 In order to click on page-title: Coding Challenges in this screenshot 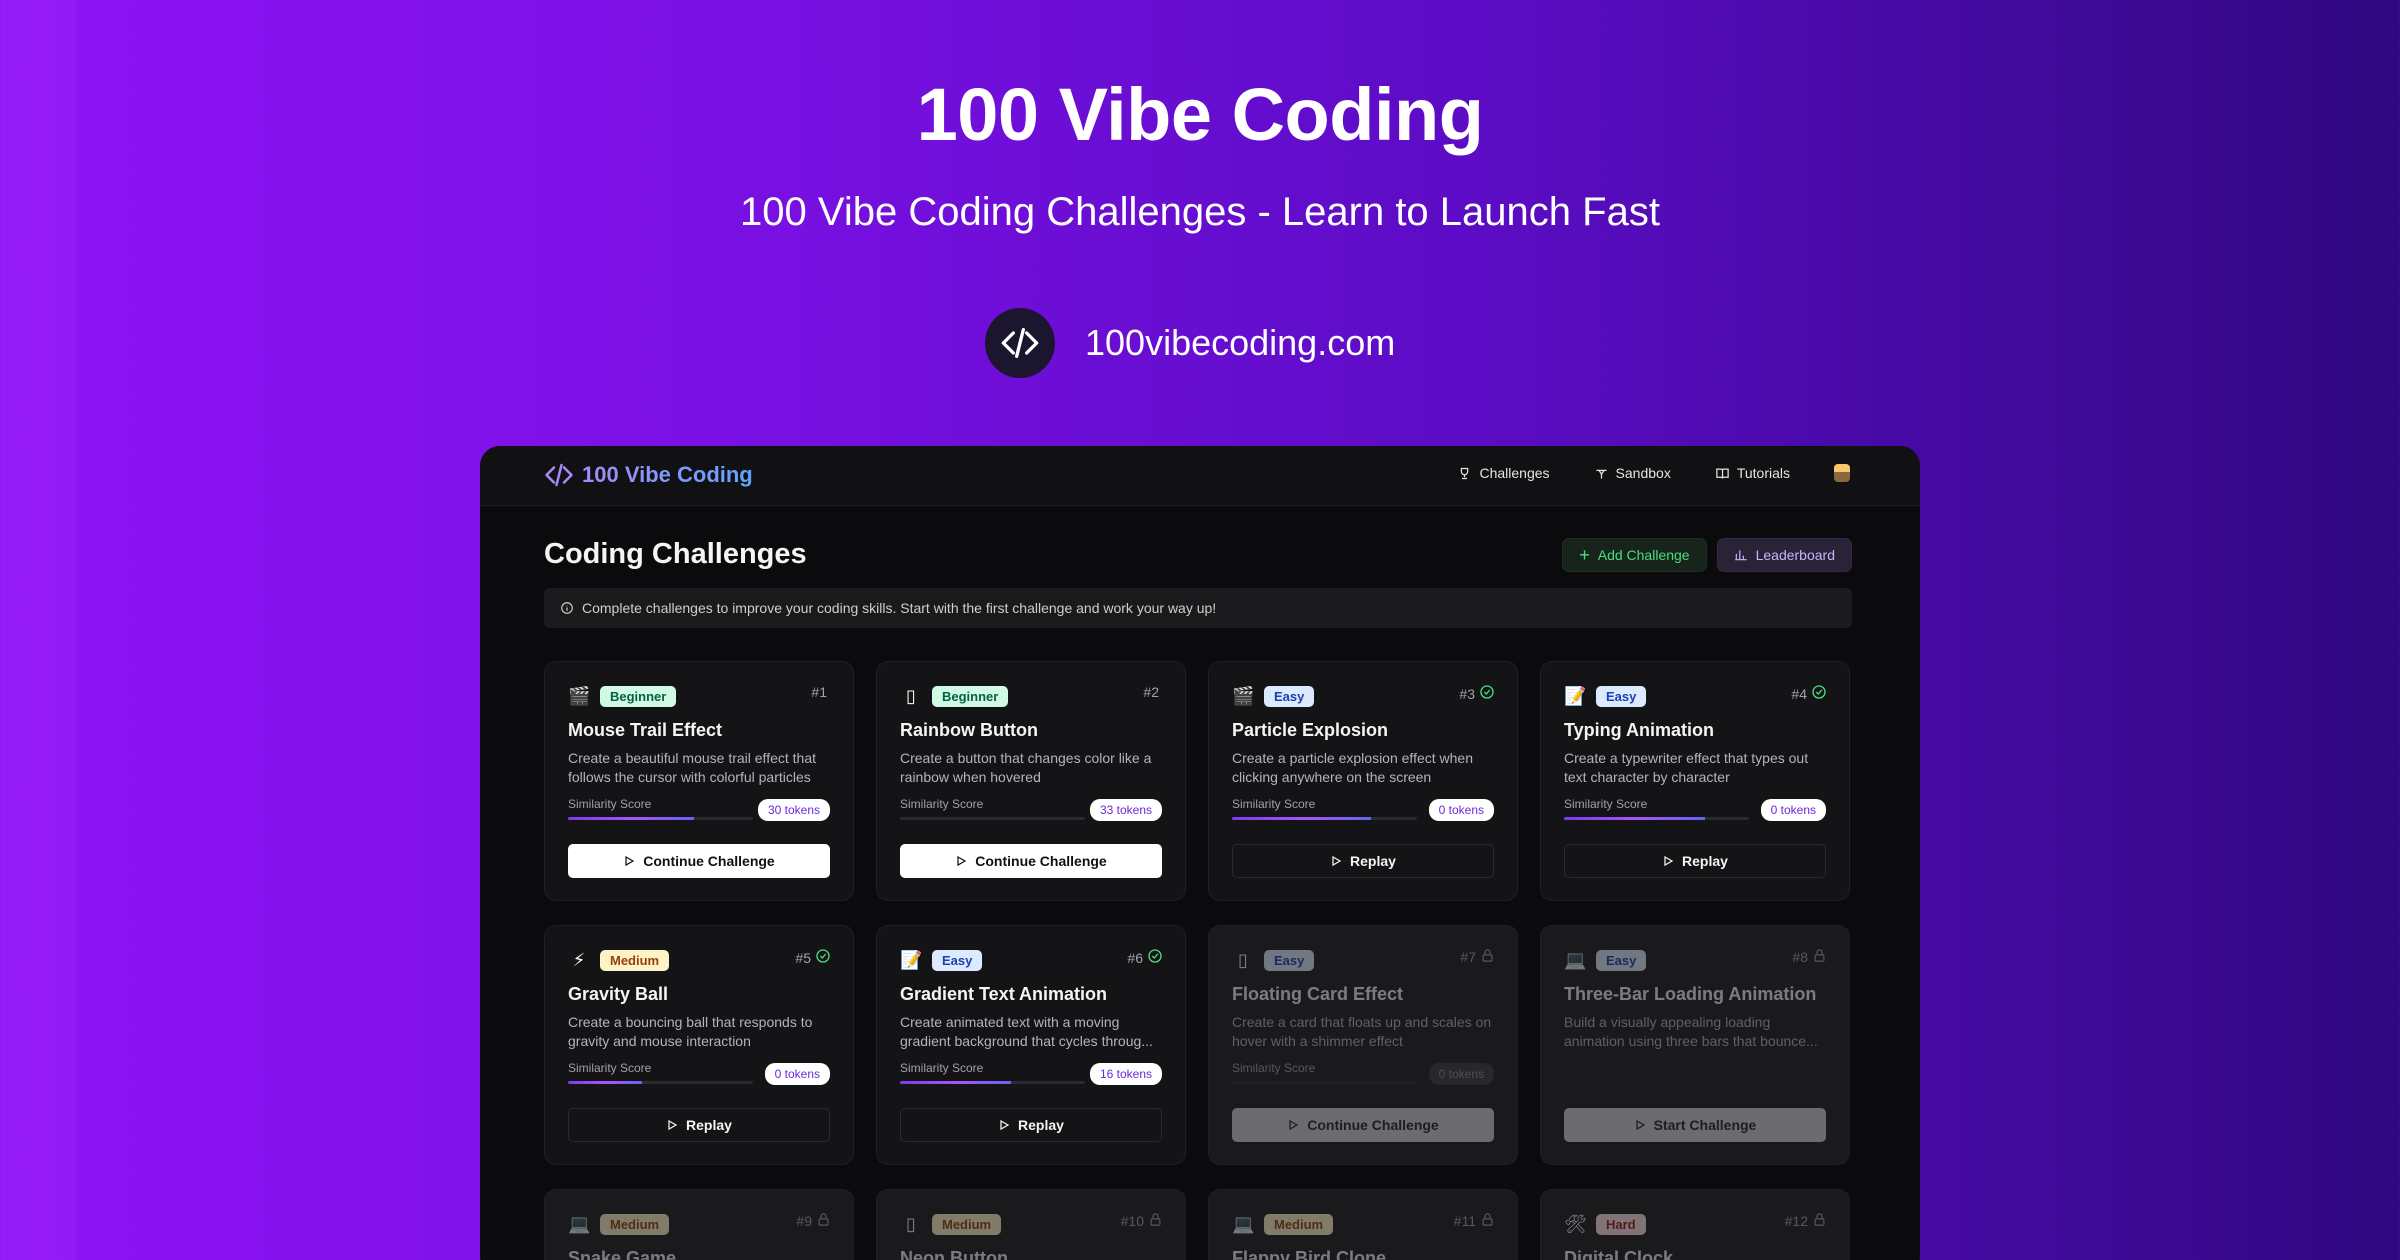, I will do `click(675, 554)`.